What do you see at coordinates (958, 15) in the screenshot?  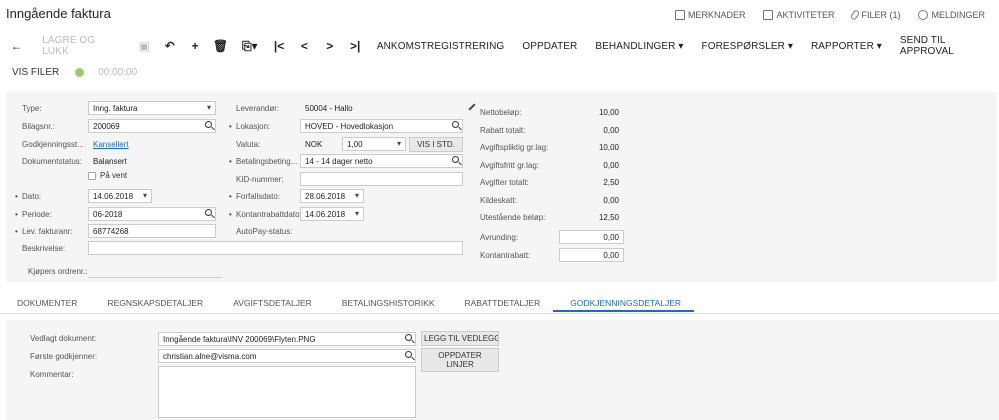 I see `messages-label: MELDINGER` at bounding box center [958, 15].